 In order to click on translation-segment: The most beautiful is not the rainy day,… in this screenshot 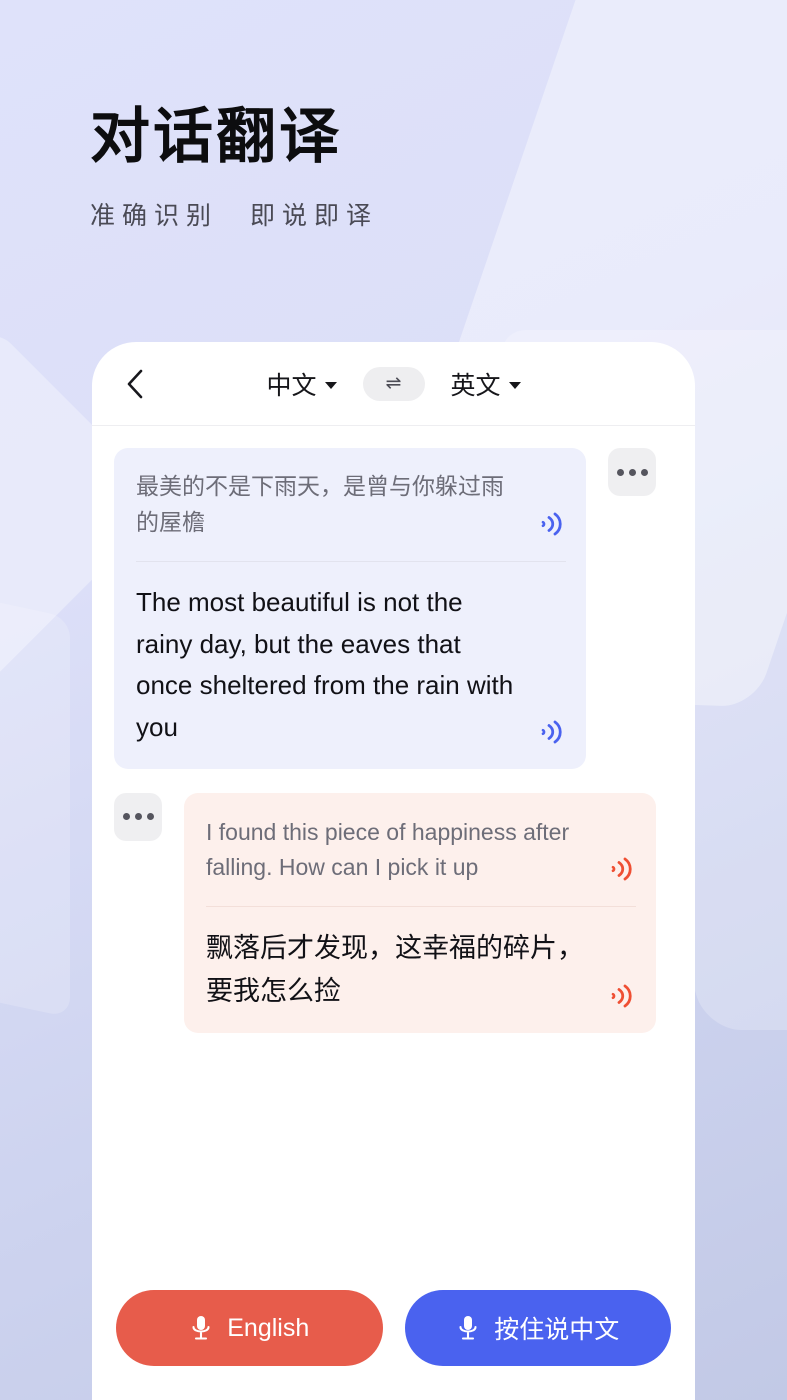, I will do `click(351, 665)`.